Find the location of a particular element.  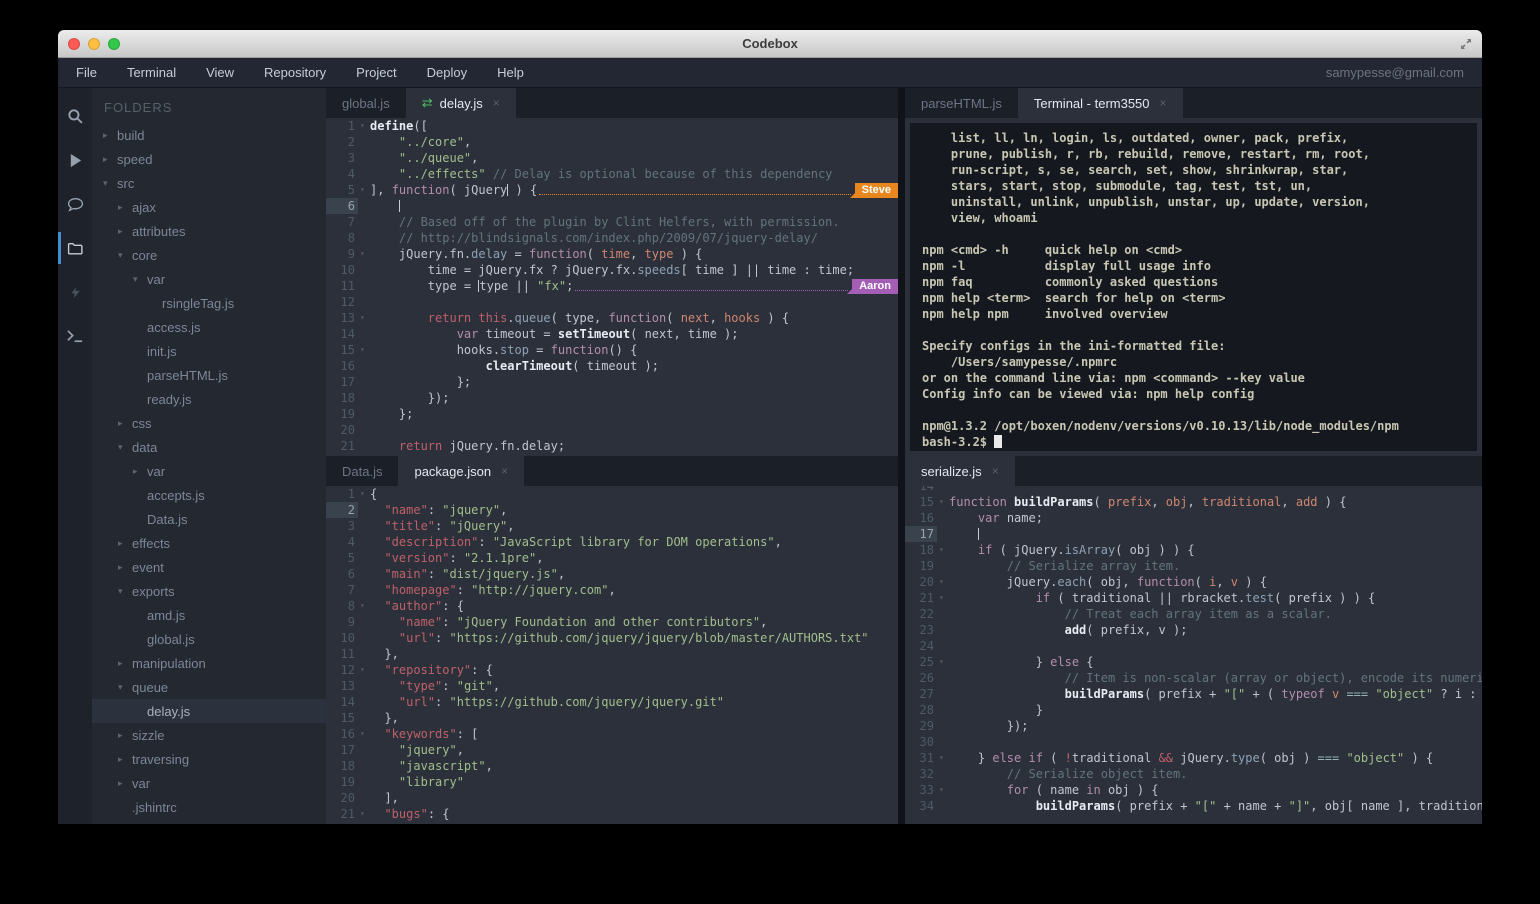

tree-item-data: ▾ data is located at coordinates (209, 447).